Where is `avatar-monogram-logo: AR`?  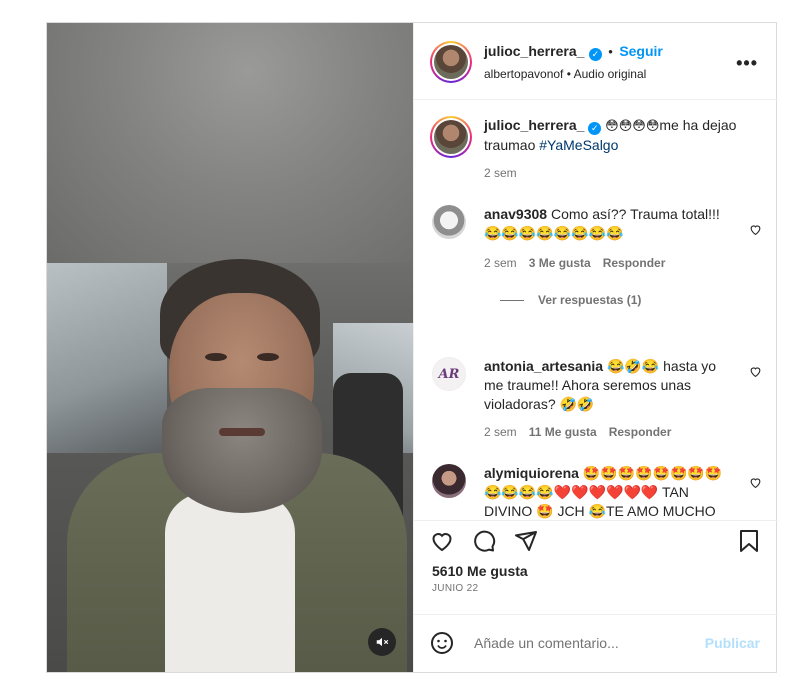 avatar-monogram-logo: AR is located at coordinates (449, 374).